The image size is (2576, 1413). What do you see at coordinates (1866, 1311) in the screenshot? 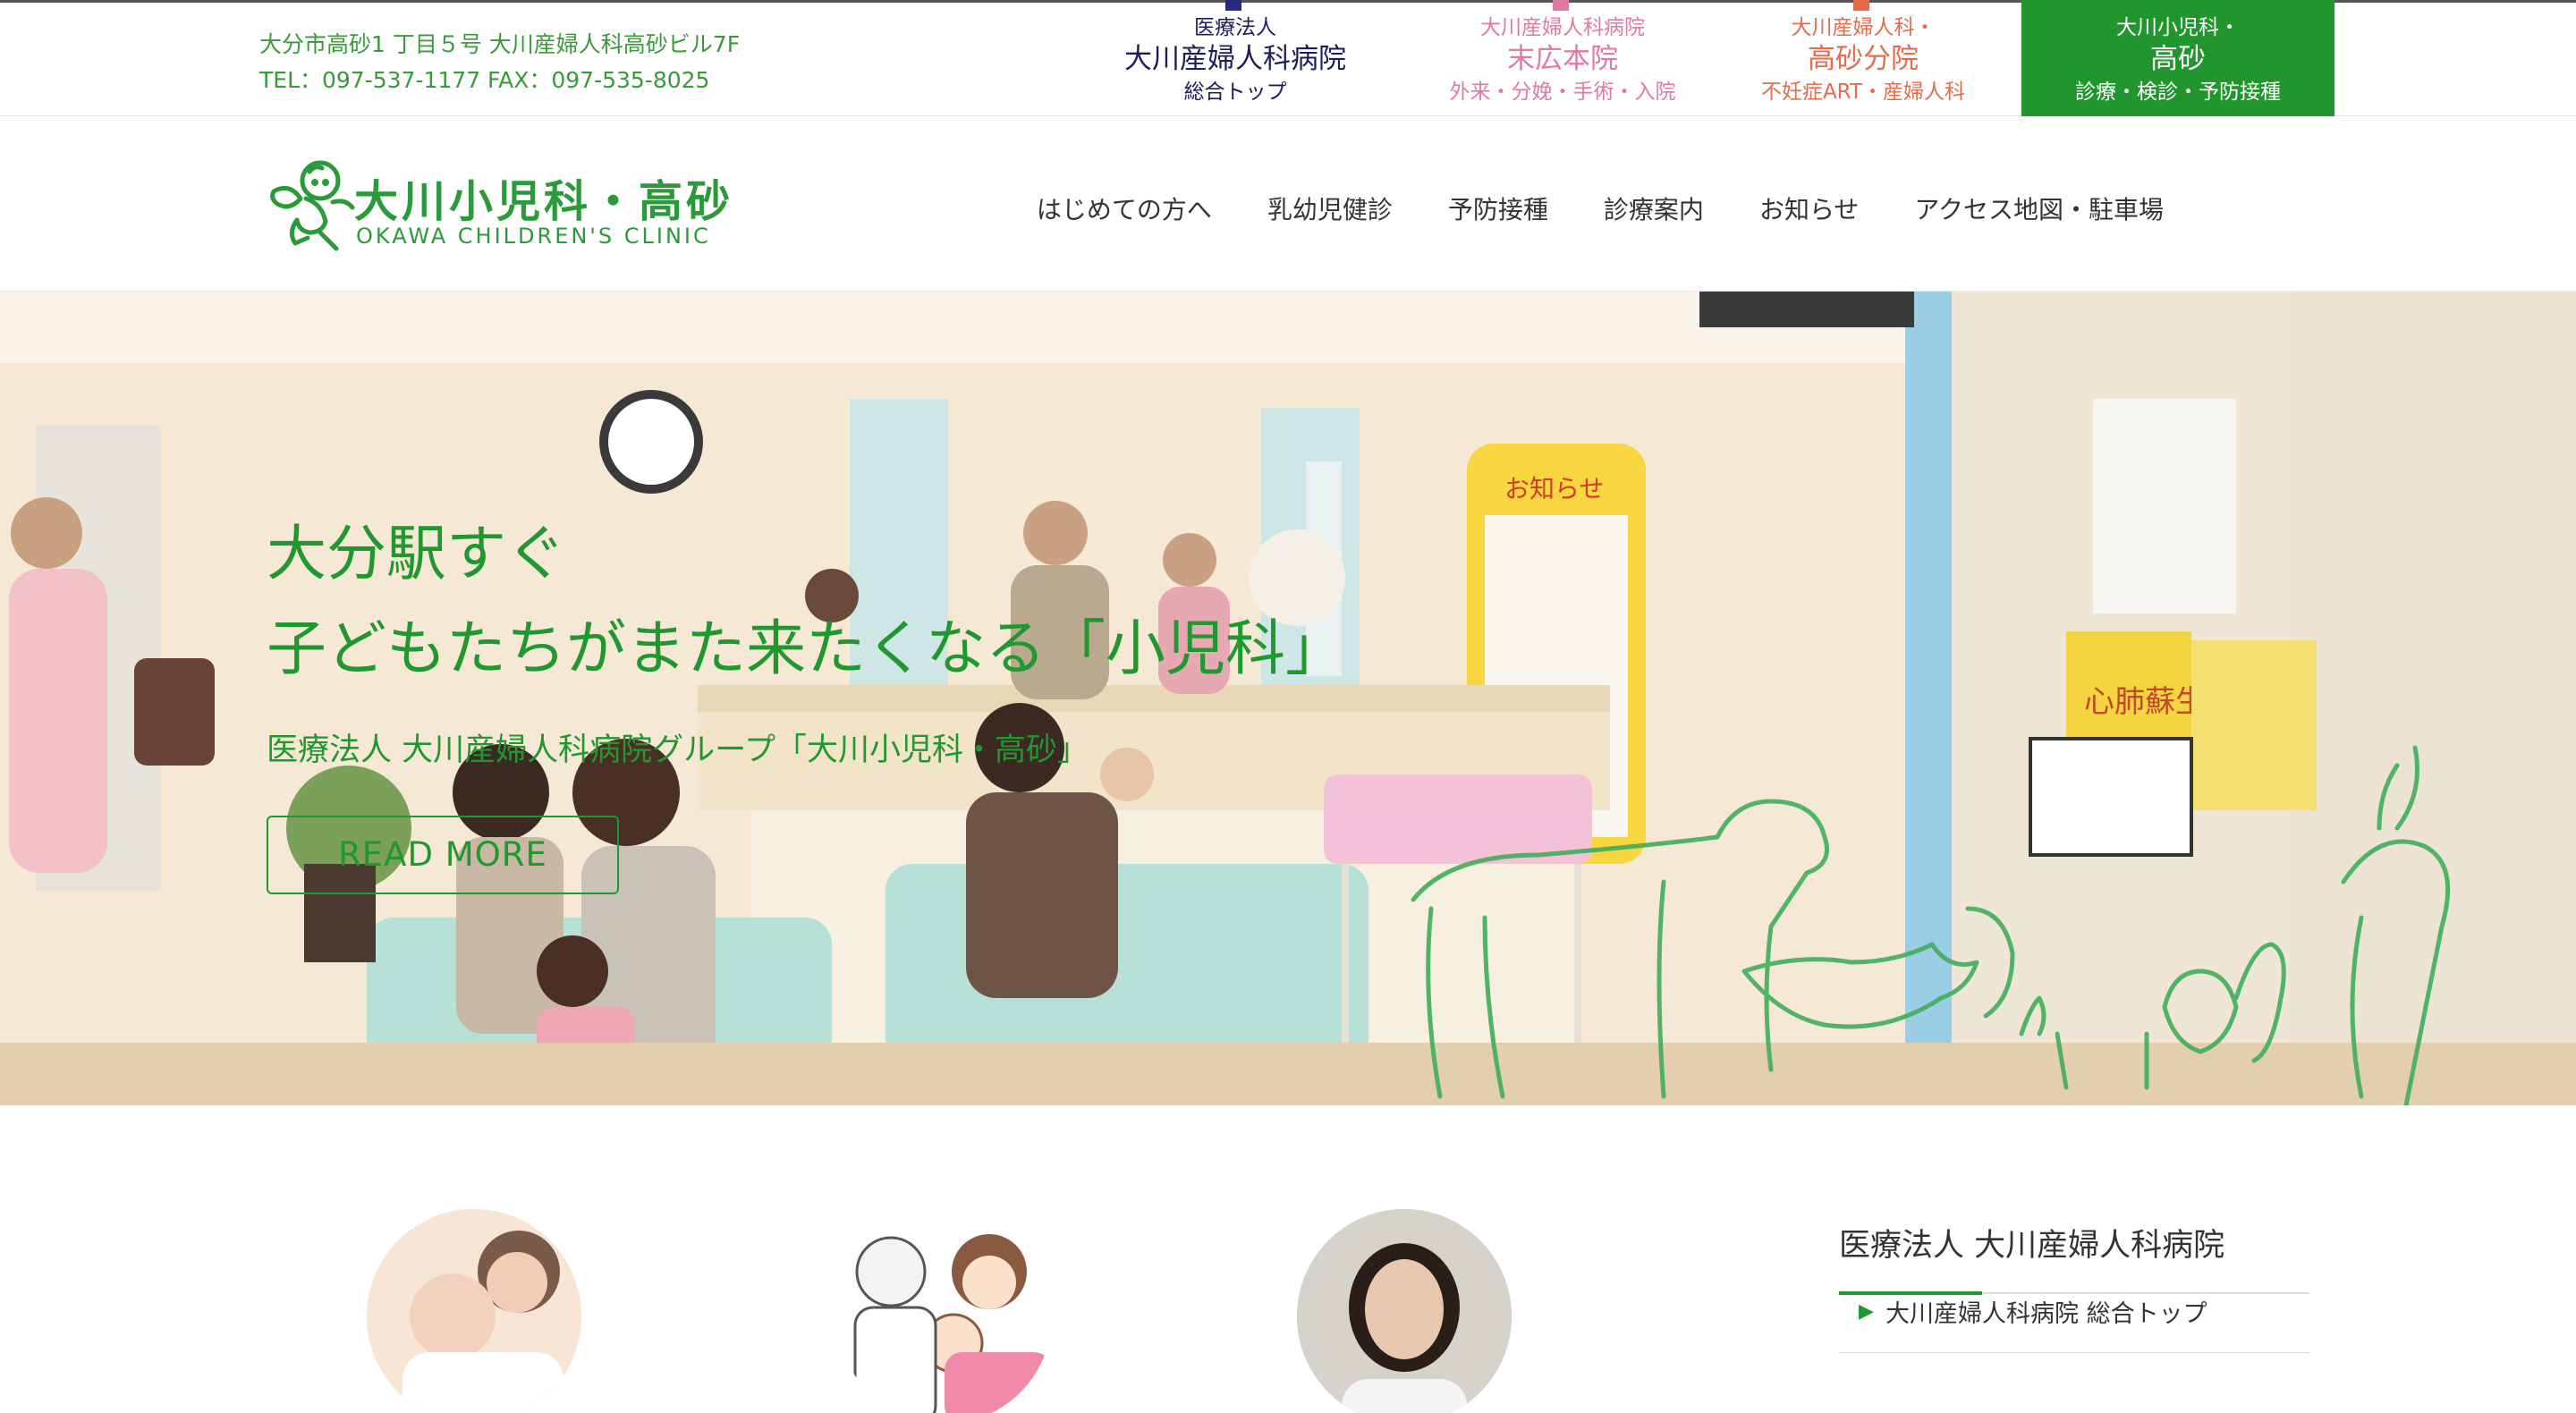
I see `chevron-right-icon: ▶` at bounding box center [1866, 1311].